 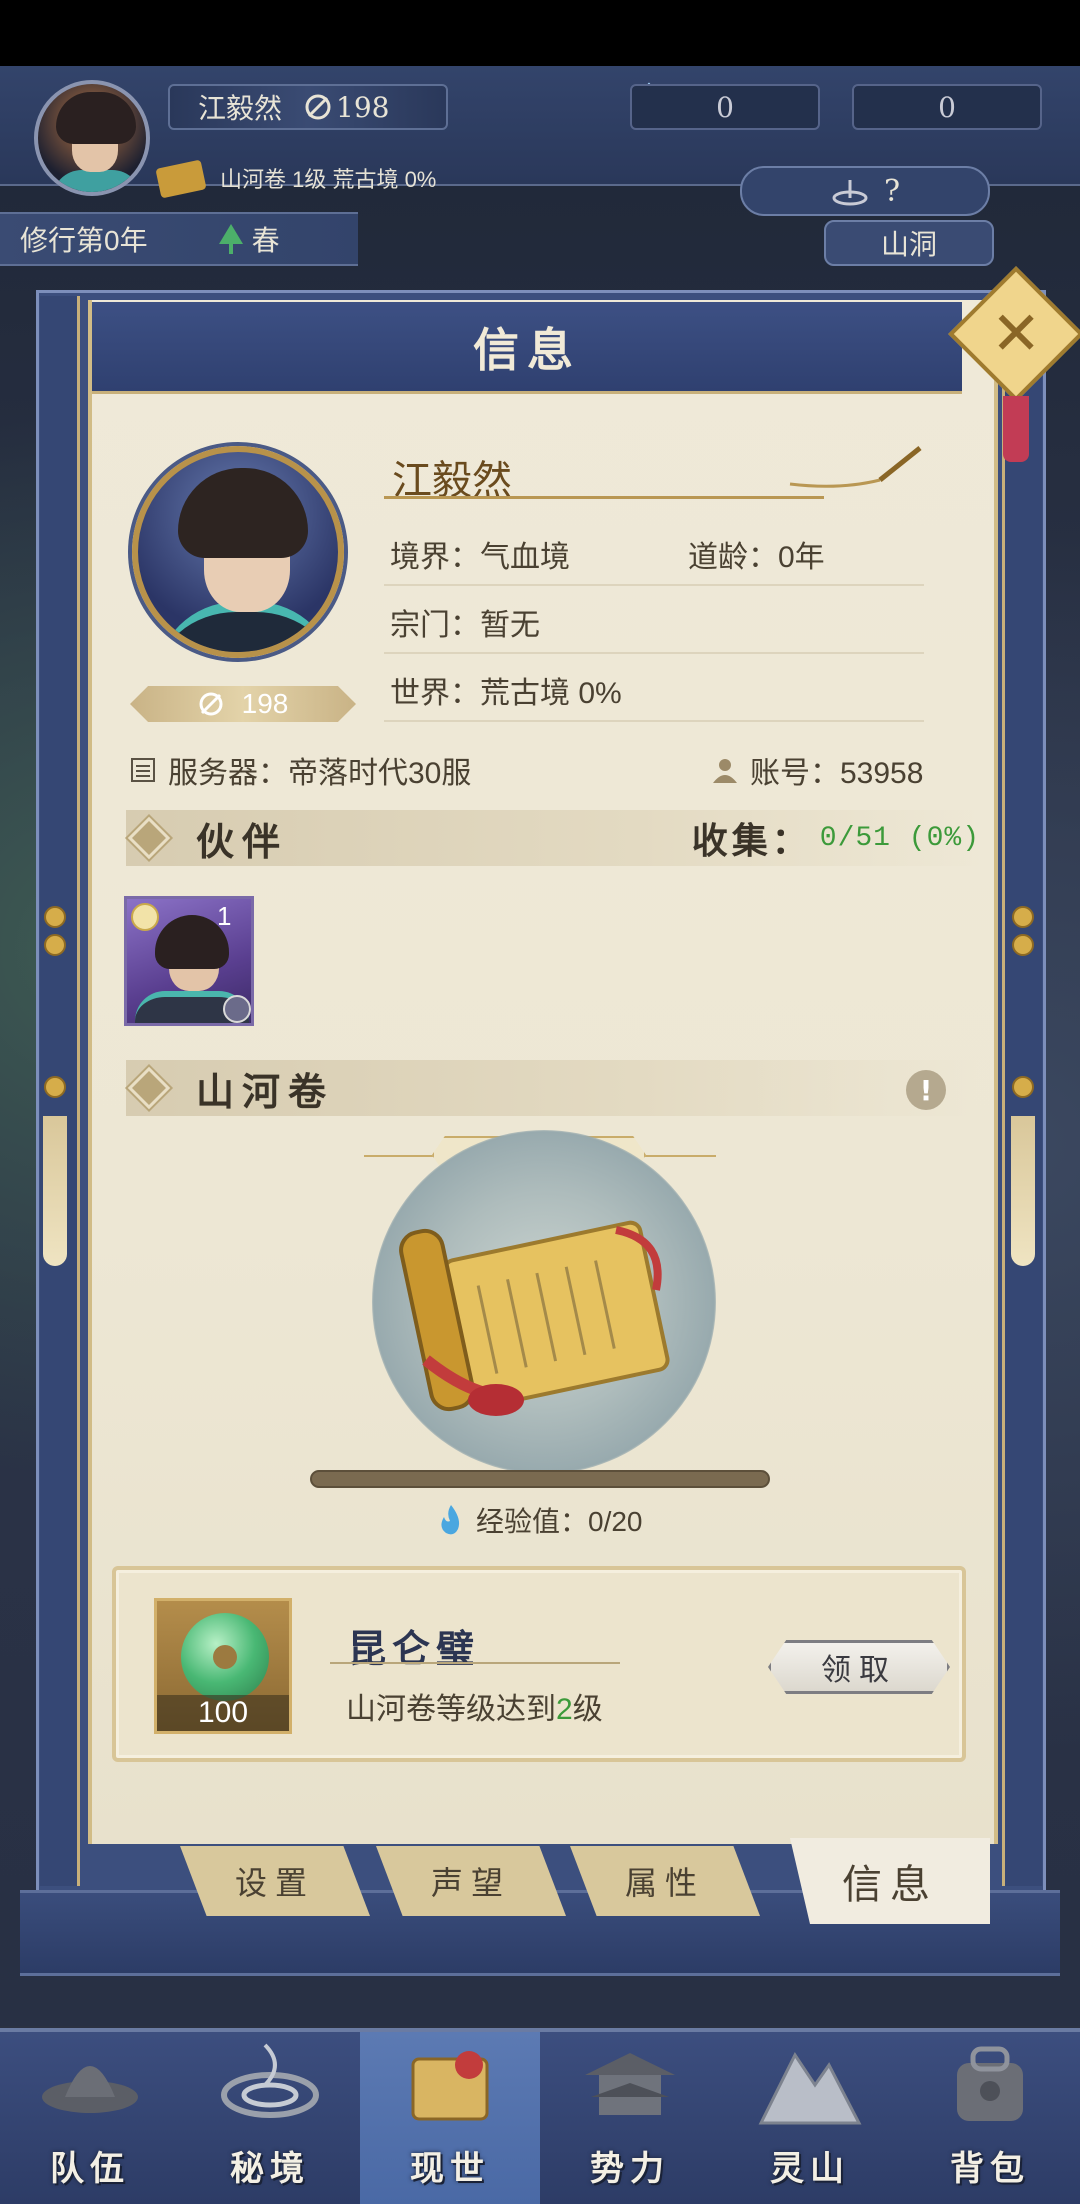 I want to click on name-underline, so click(x=604, y=497).